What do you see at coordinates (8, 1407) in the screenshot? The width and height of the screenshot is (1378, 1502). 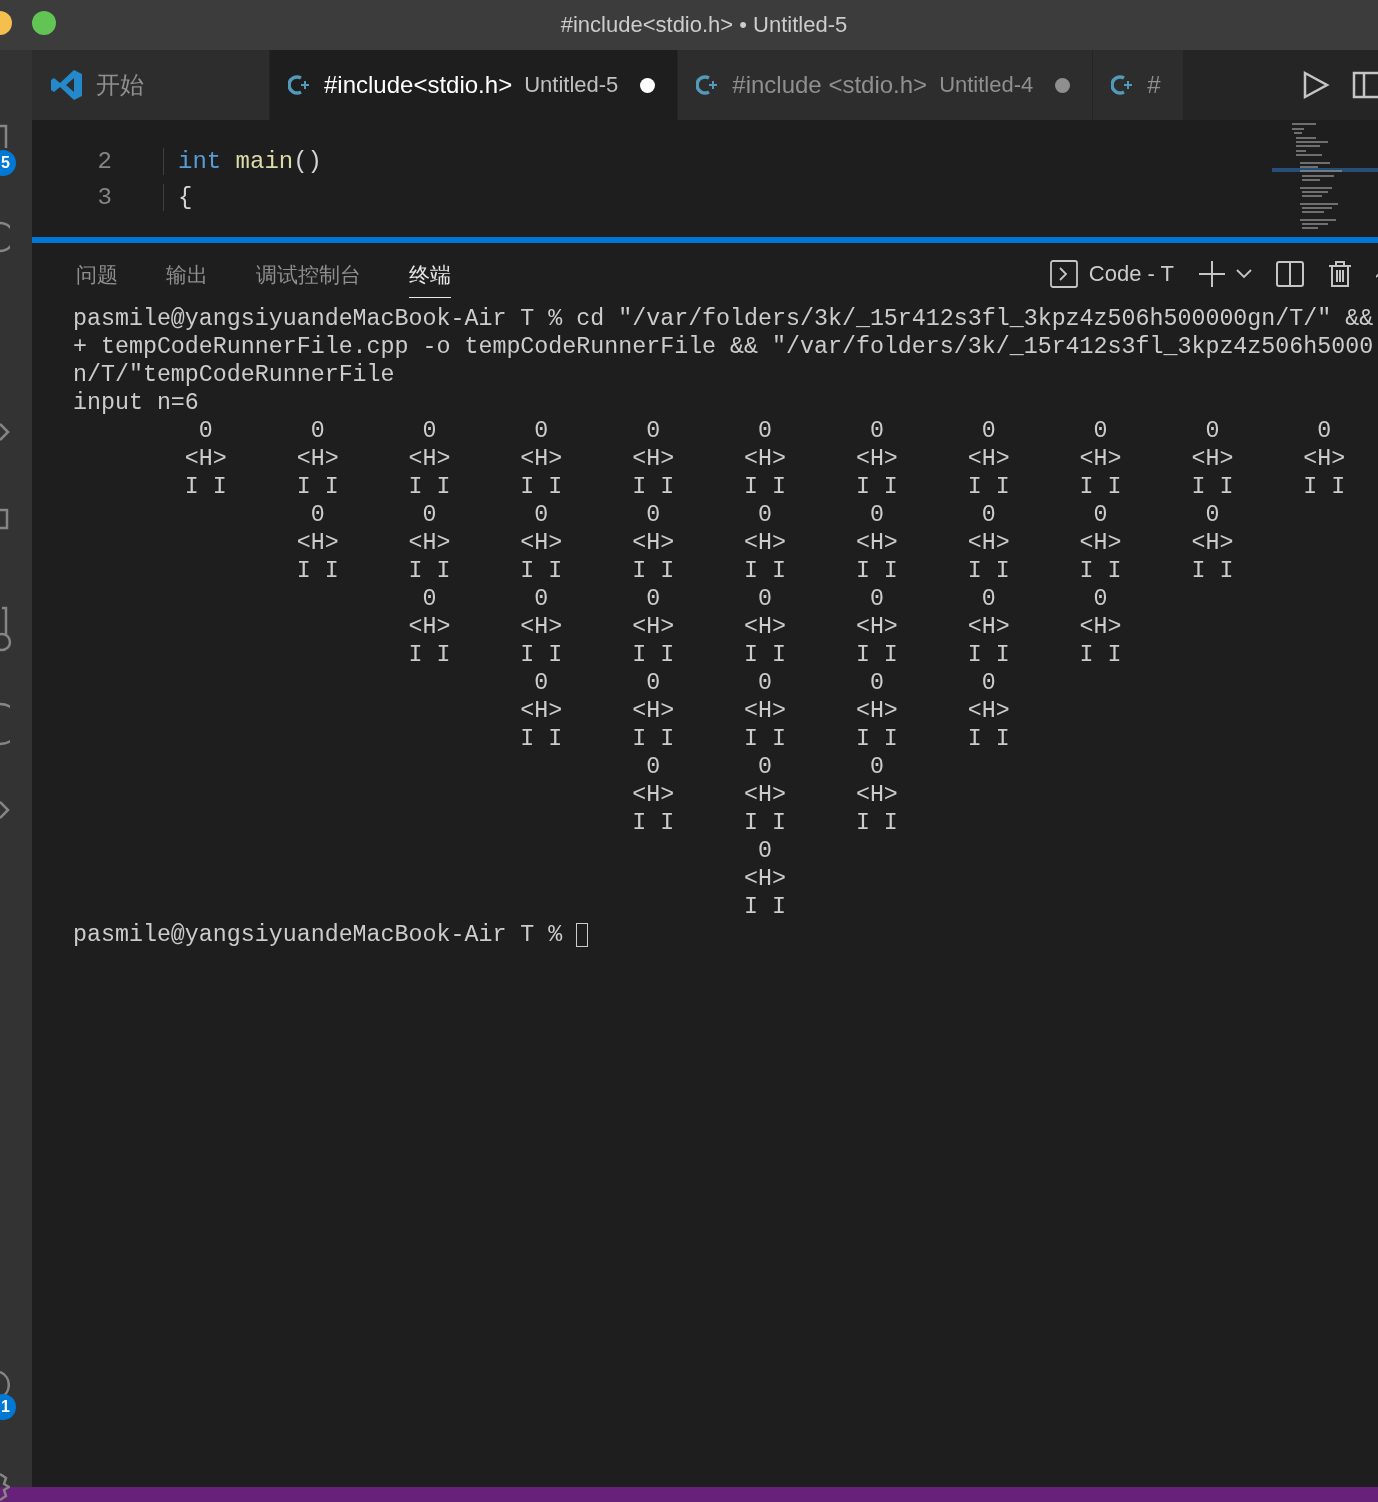 I see `notification-badge: 1` at bounding box center [8, 1407].